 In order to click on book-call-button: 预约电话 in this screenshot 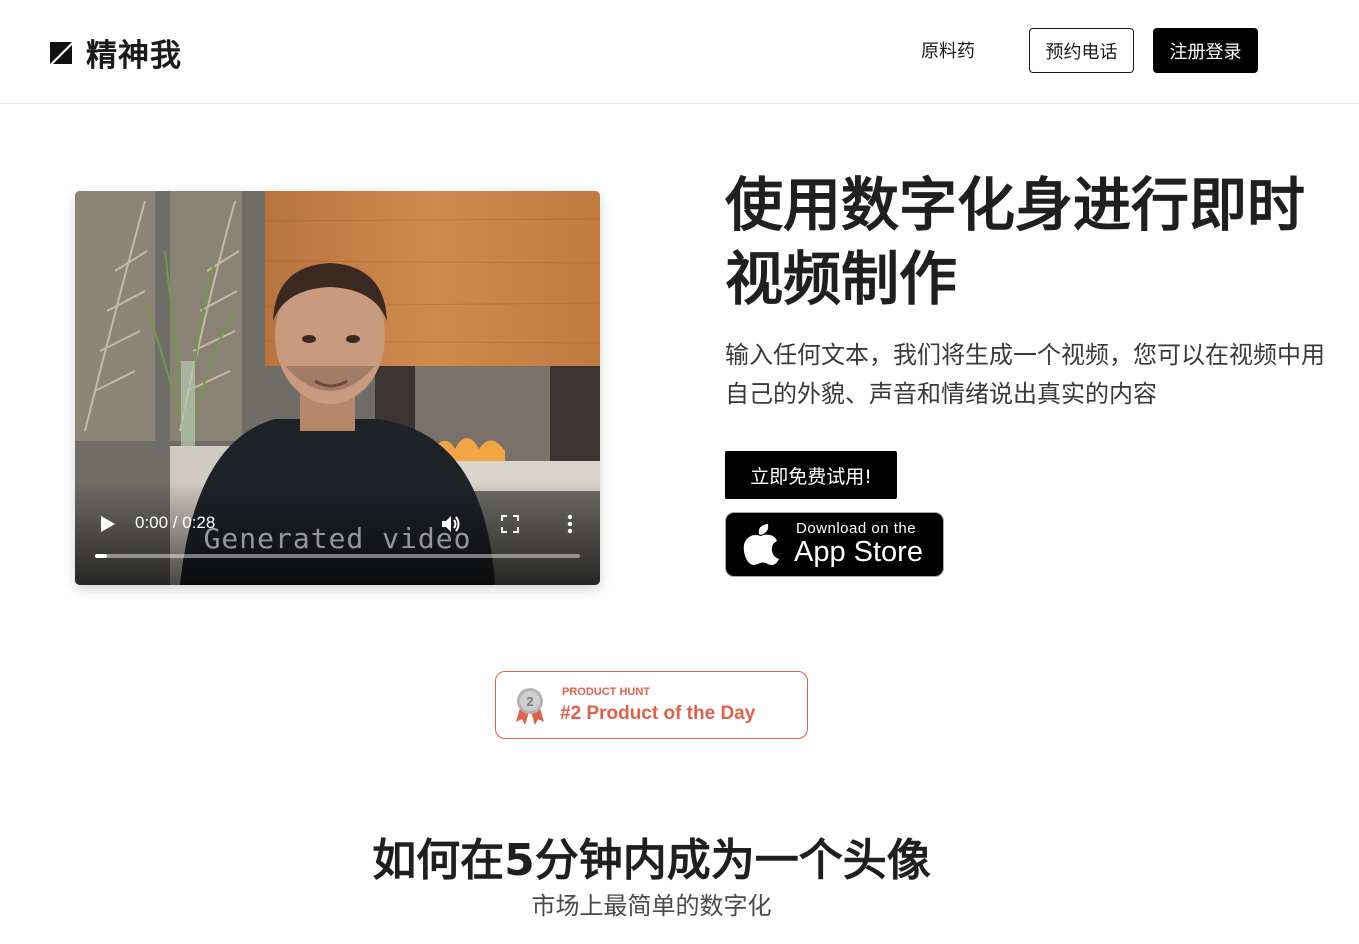, I will do `click(1081, 50)`.